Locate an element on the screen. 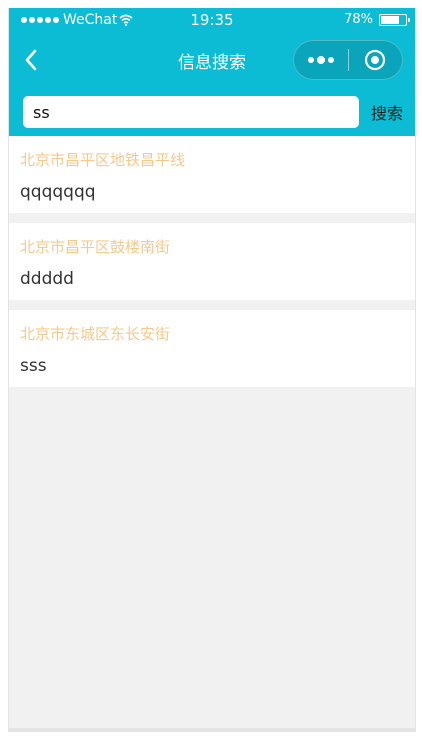 This screenshot has width=422, height=737. close-button is located at coordinates (375, 60).